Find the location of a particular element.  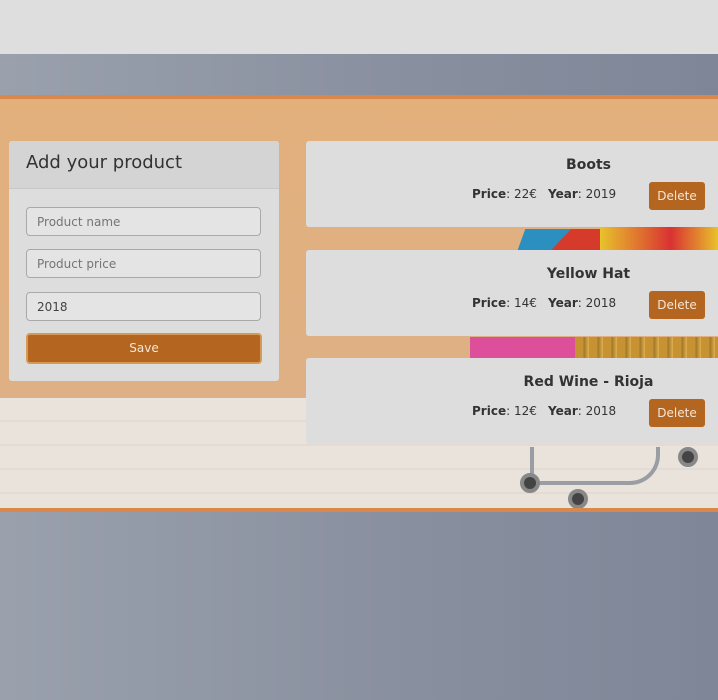

save-button: Save is located at coordinates (144, 348).